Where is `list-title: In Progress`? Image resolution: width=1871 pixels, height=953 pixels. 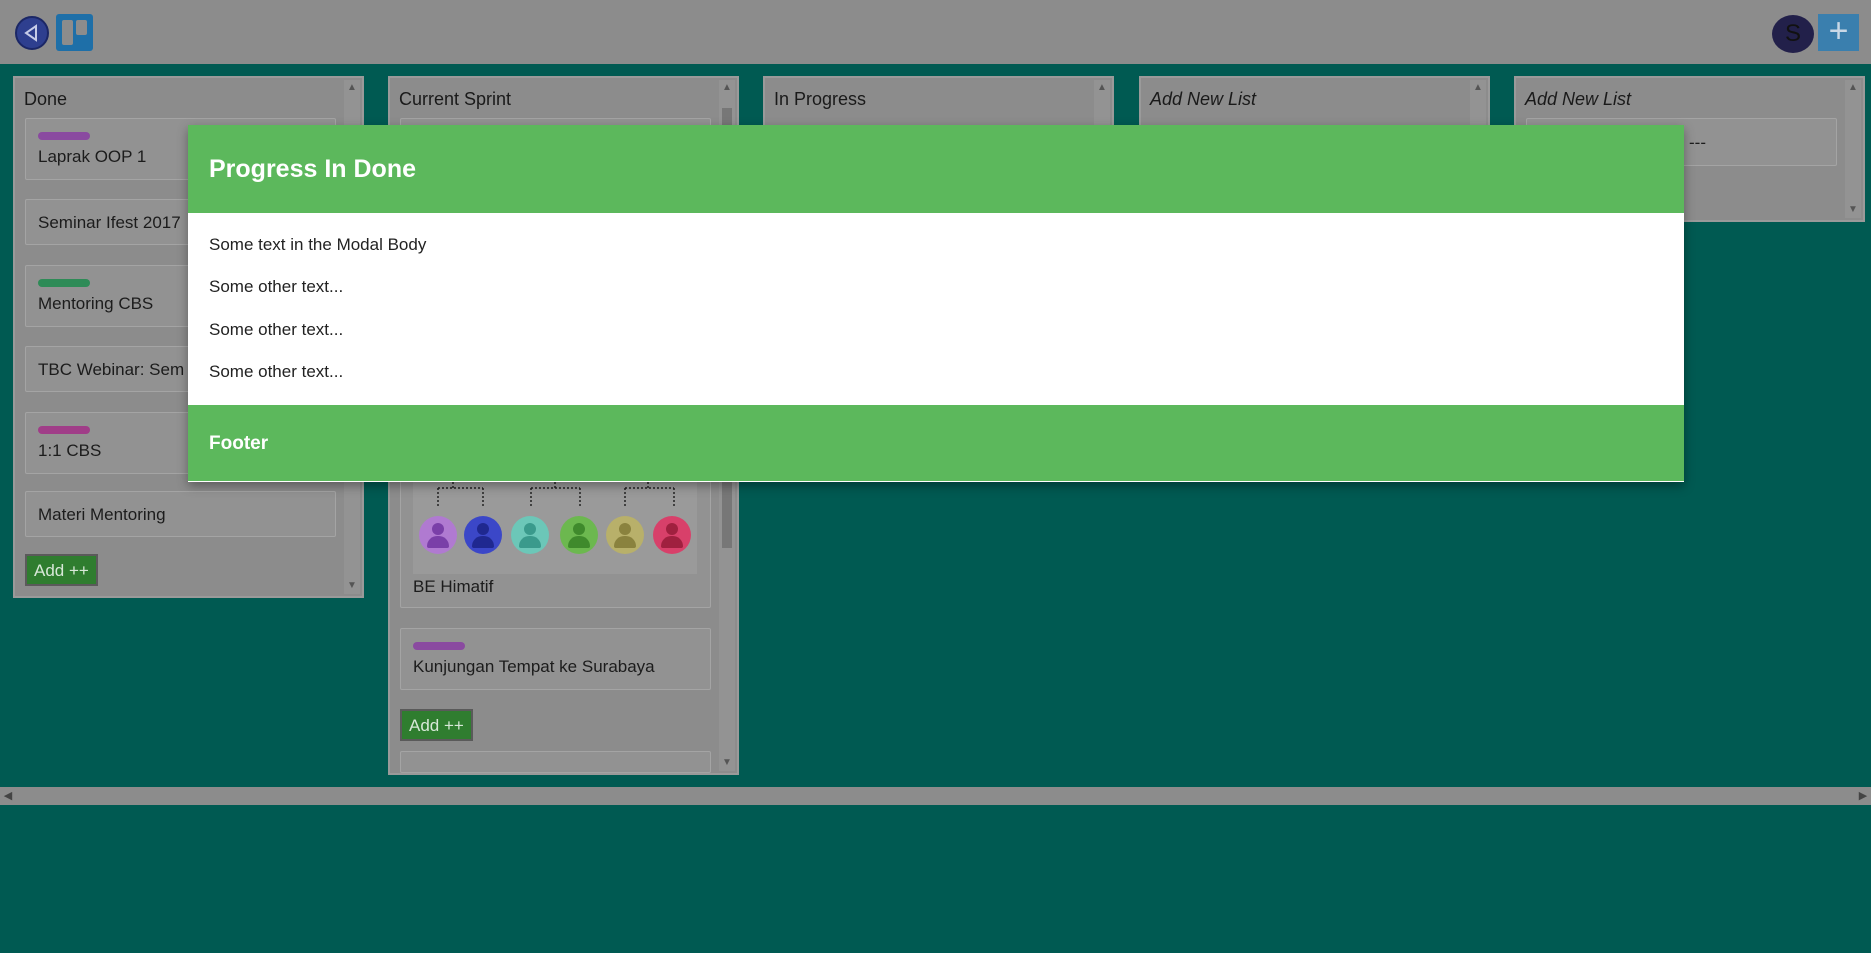 list-title: In Progress is located at coordinates (820, 99).